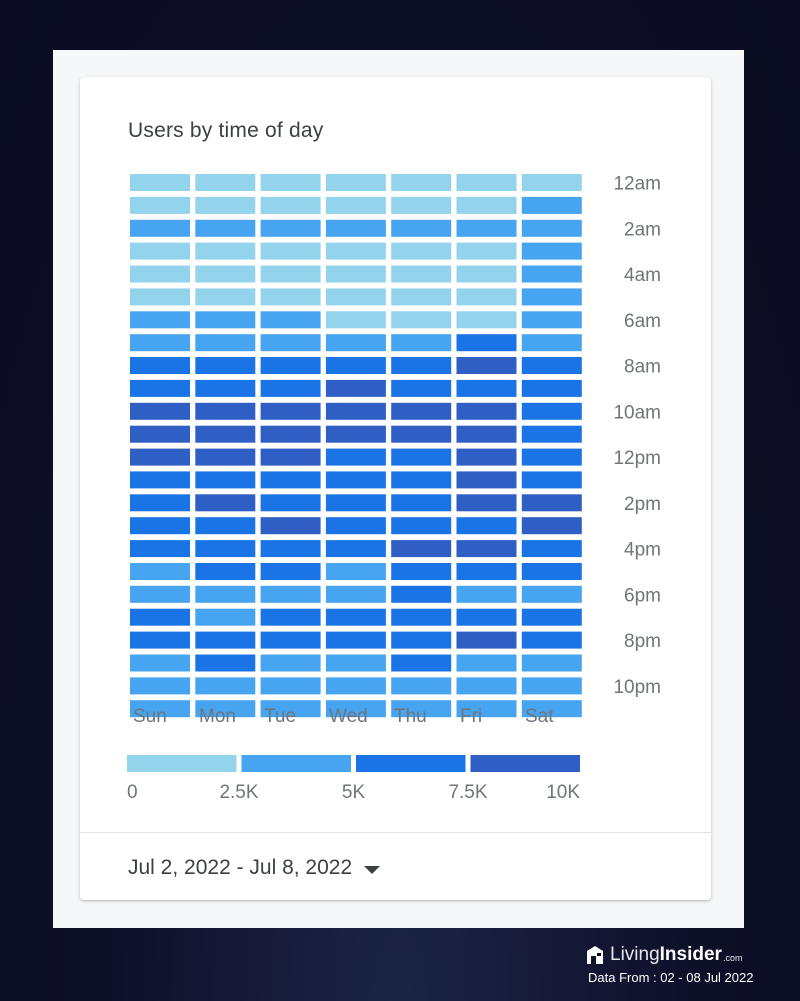  I want to click on heatmap-cell-wed-5am, so click(355, 297).